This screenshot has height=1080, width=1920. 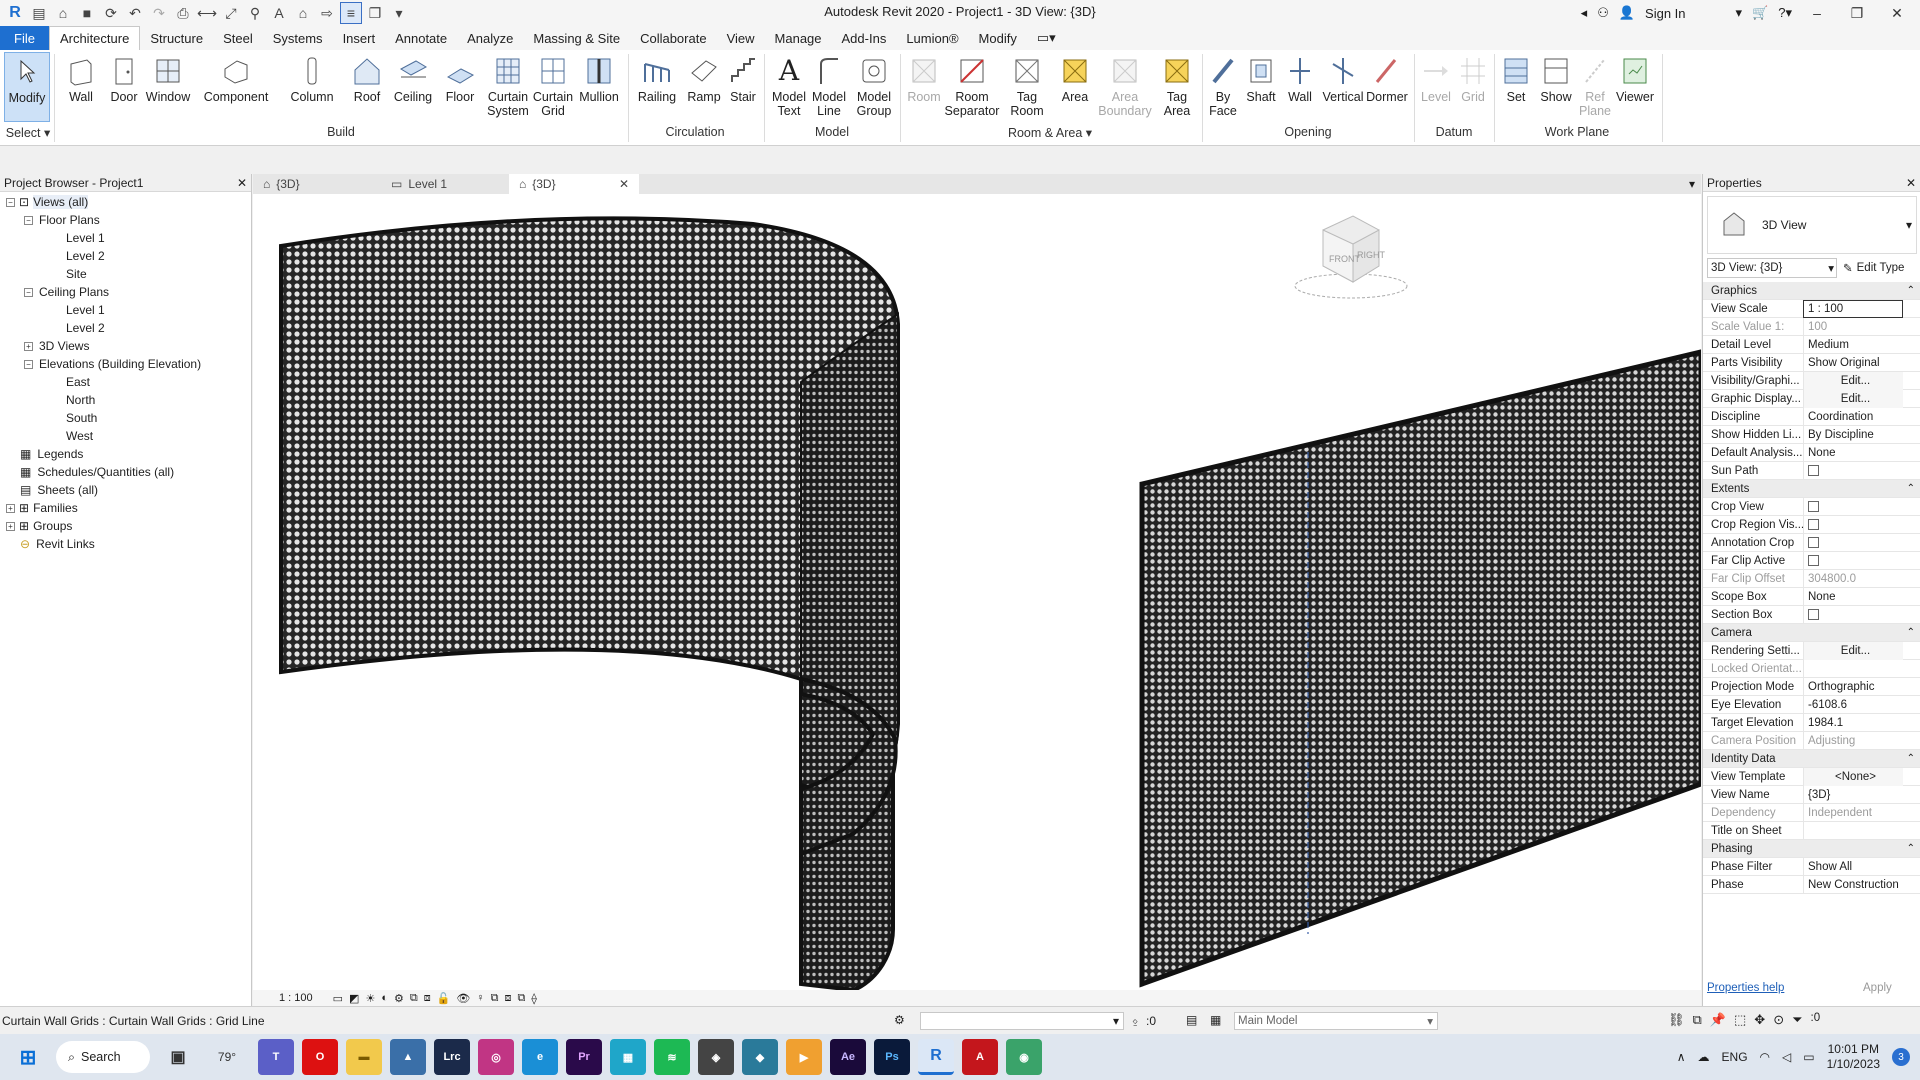 What do you see at coordinates (1785, 13) in the screenshot?
I see `help-icon: ?▾` at bounding box center [1785, 13].